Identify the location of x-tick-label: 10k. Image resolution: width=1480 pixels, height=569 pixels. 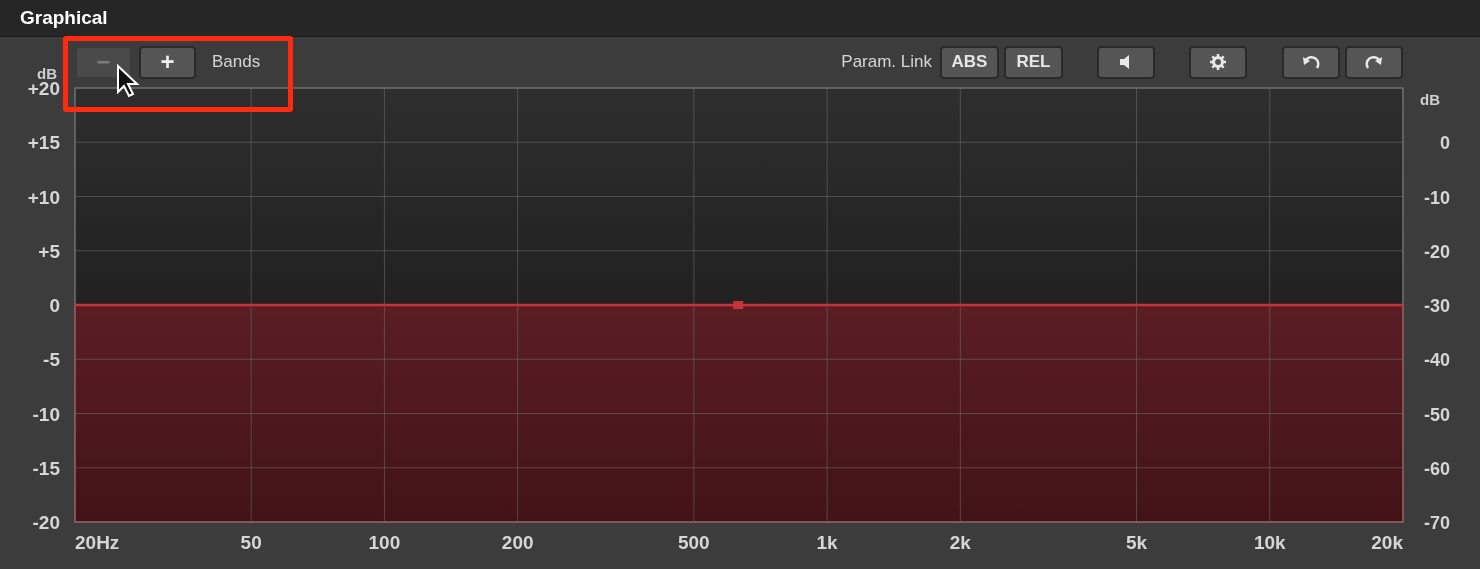
(1269, 542).